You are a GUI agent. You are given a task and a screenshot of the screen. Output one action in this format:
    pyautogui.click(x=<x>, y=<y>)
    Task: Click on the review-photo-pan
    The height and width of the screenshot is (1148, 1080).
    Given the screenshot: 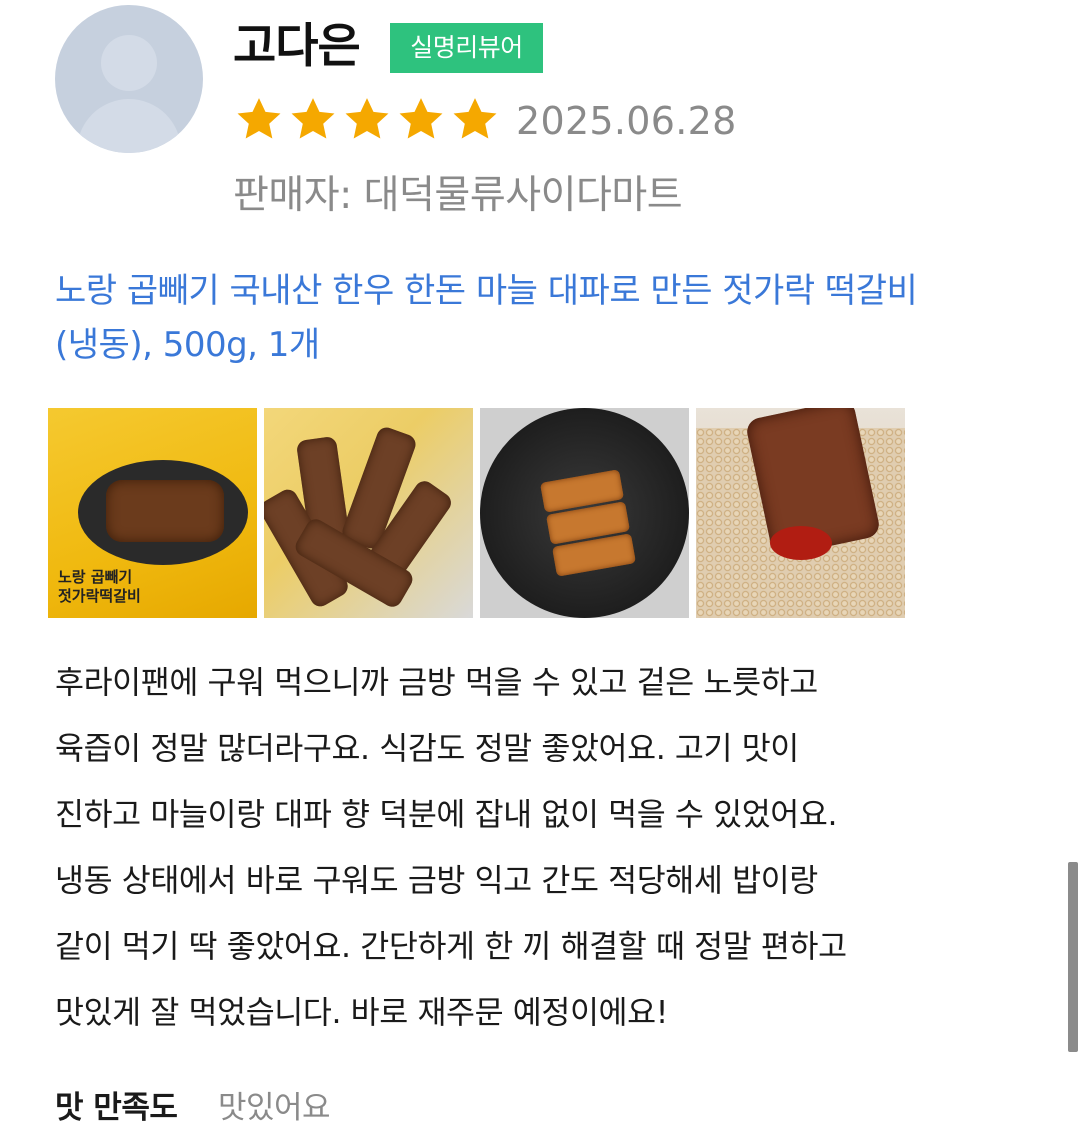 What is the action you would take?
    pyautogui.click(x=584, y=513)
    